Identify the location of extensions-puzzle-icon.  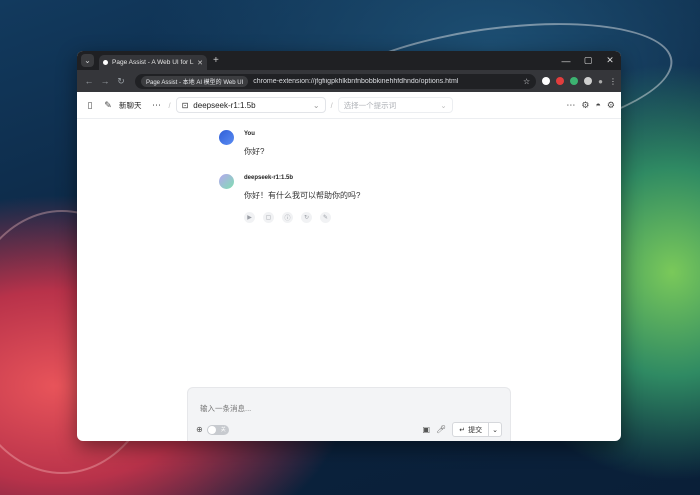
(588, 81).